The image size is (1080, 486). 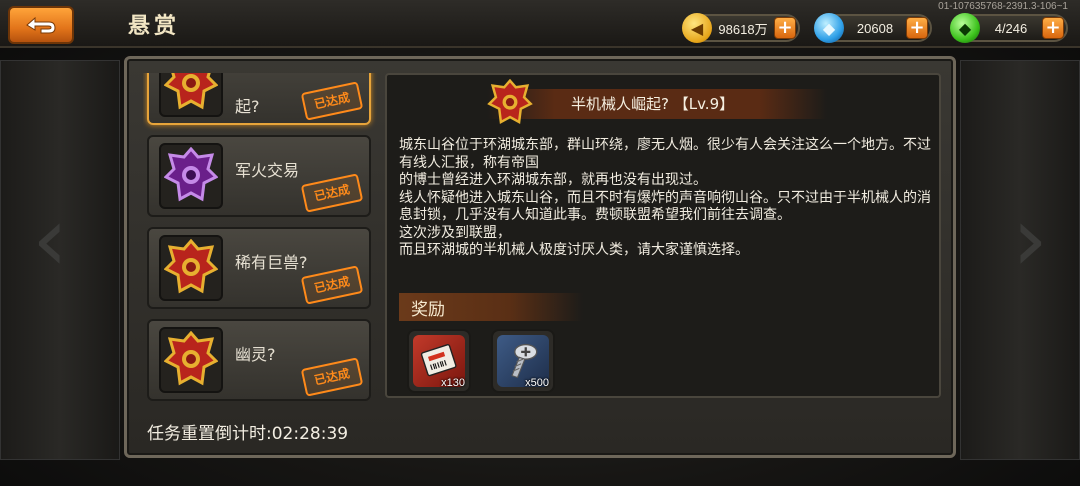 I want to click on chevron-right-icon: ›, so click(x=1030, y=239).